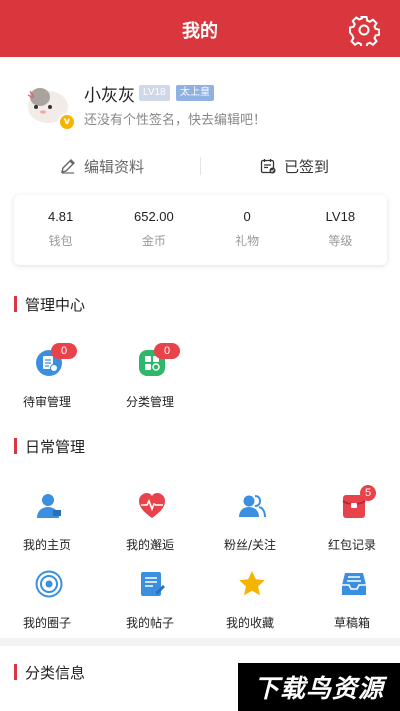 The width and height of the screenshot is (400, 711). What do you see at coordinates (195, 93) in the screenshot?
I see `title-tag: 太上皇` at bounding box center [195, 93].